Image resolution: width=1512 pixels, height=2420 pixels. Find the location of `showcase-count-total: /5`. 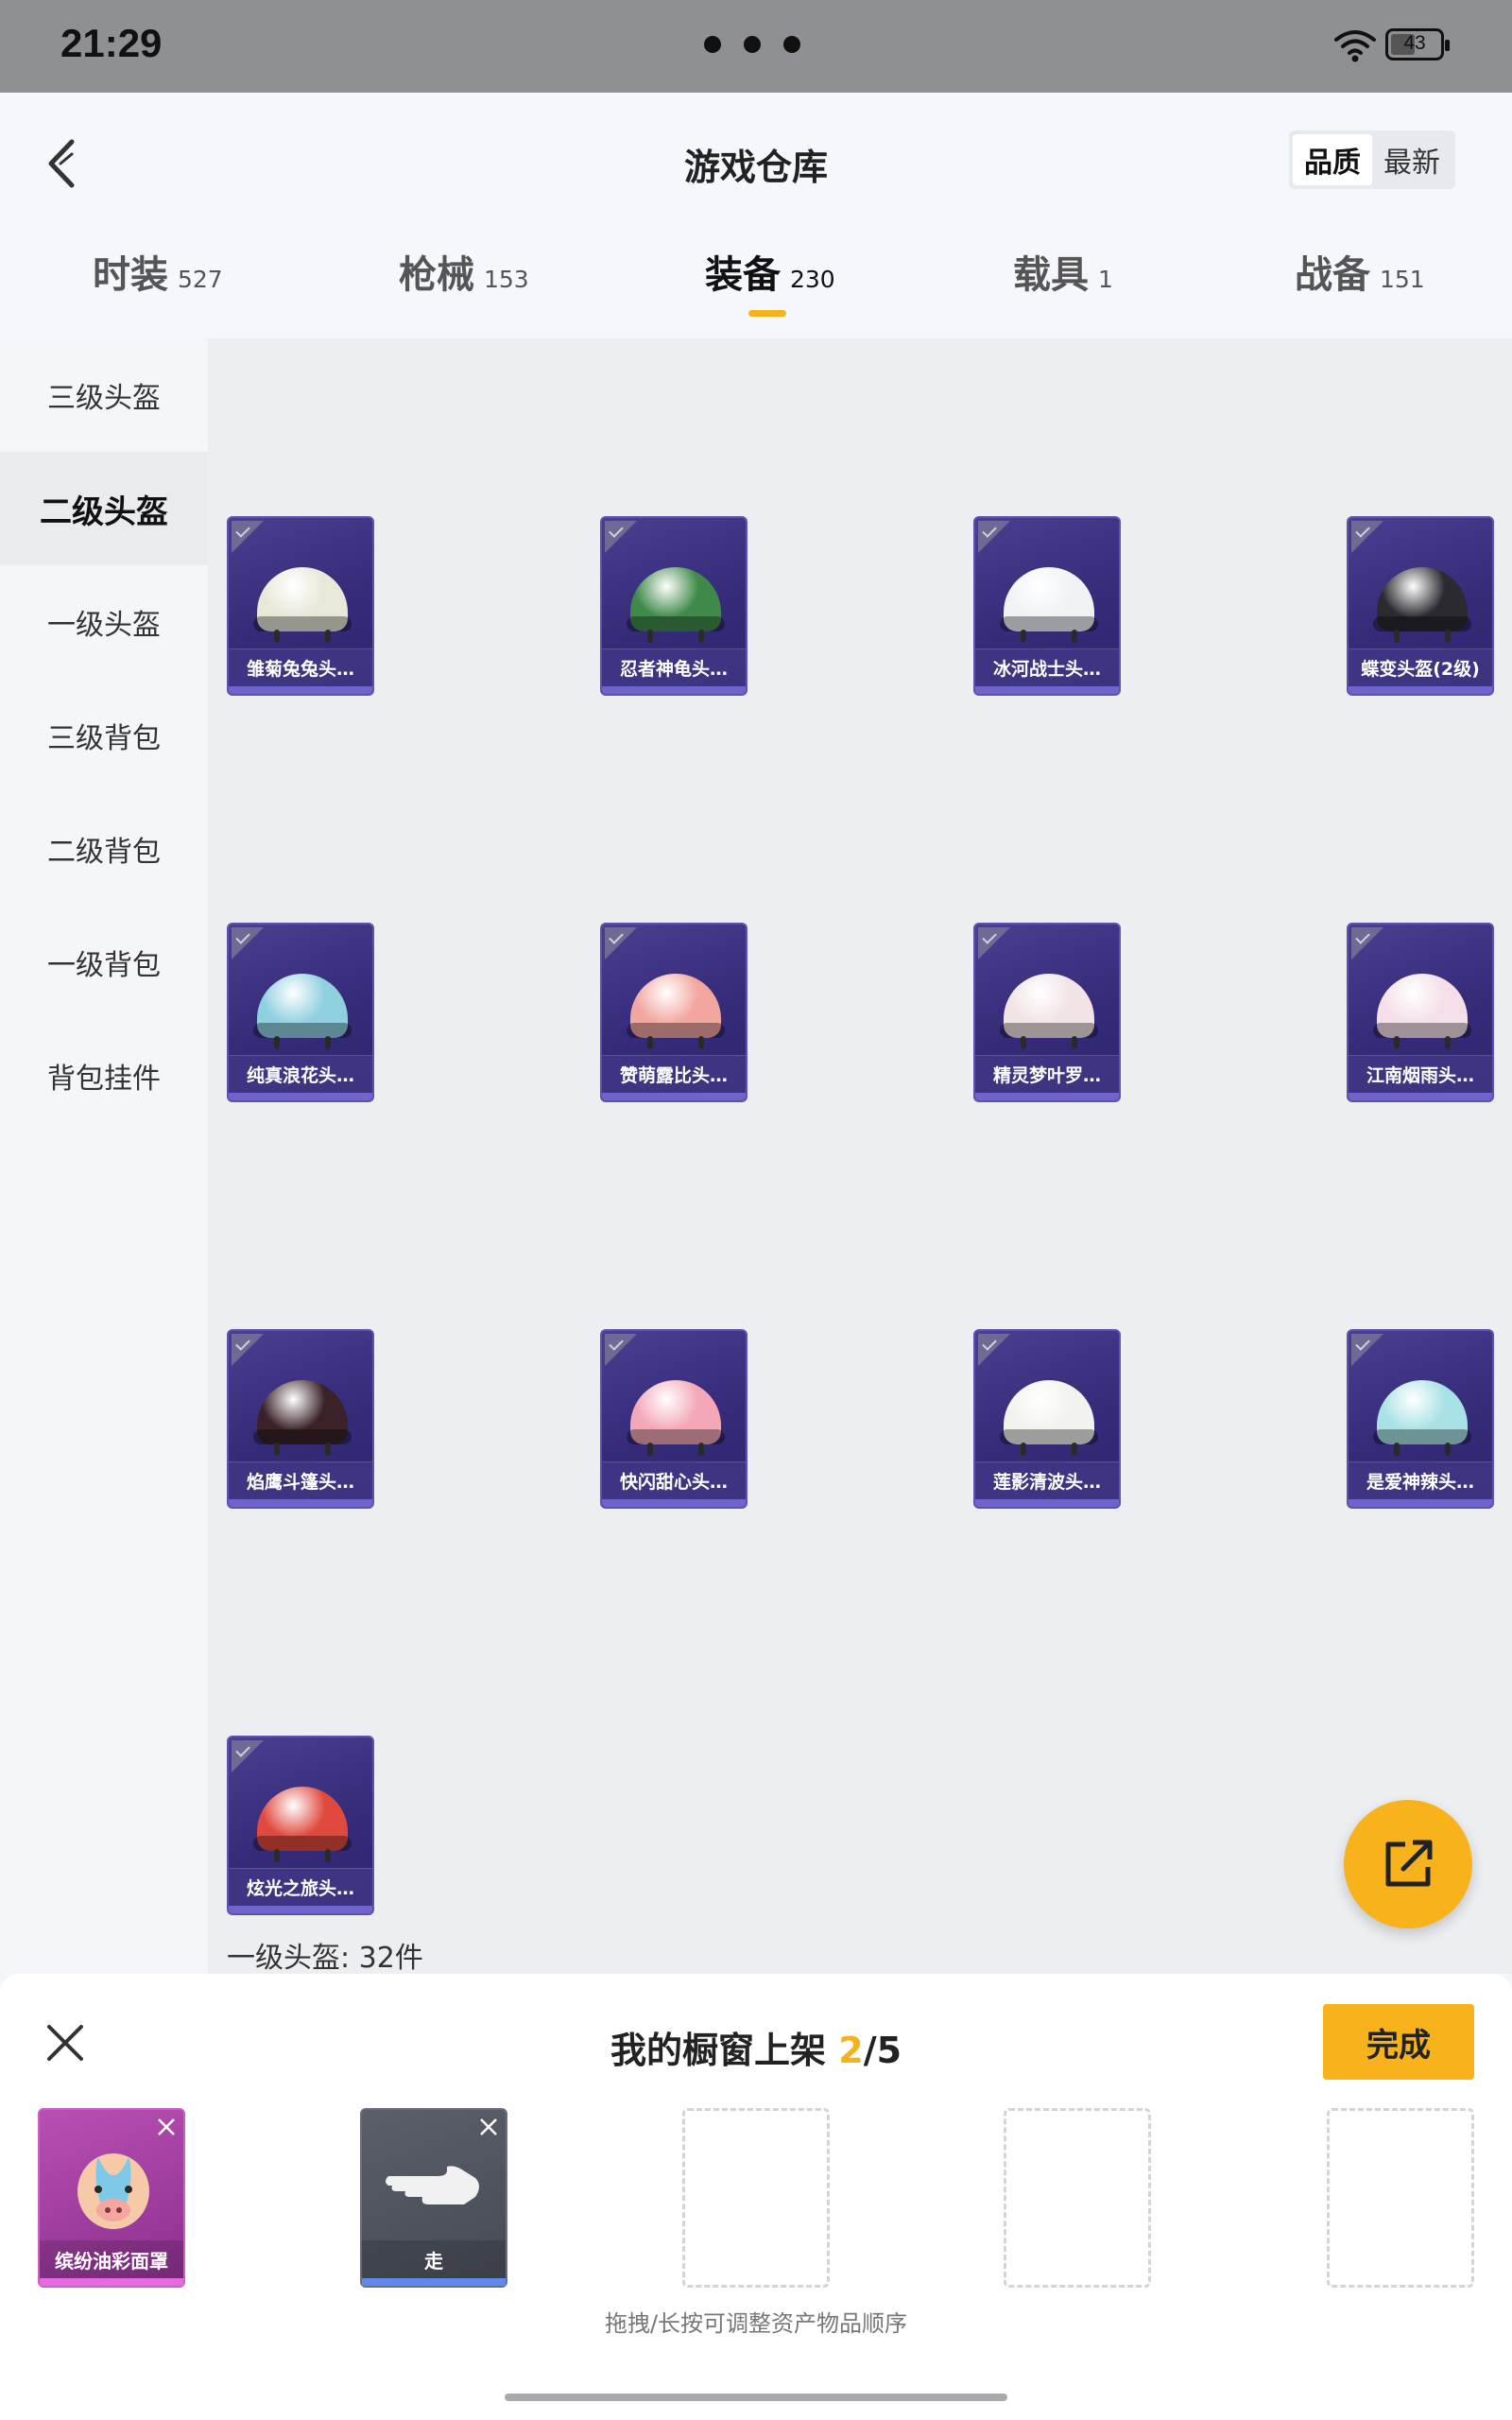

showcase-count-total: /5 is located at coordinates (882, 2050).